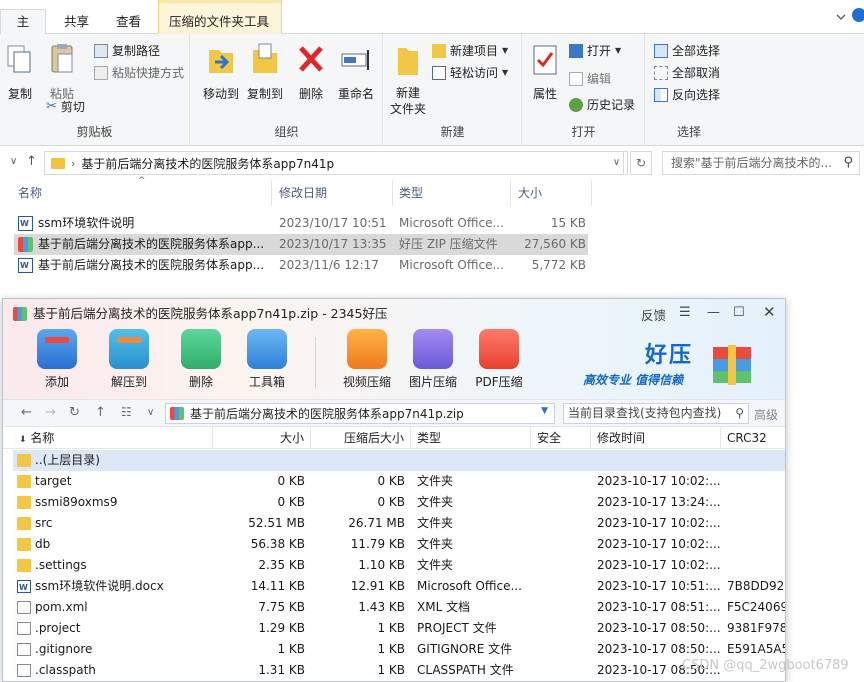 The height and width of the screenshot is (682, 864). Describe the element at coordinates (656, 413) in the screenshot. I see `haozip-search-input: 当前目录查找(支持包内查找) ⚲` at that location.